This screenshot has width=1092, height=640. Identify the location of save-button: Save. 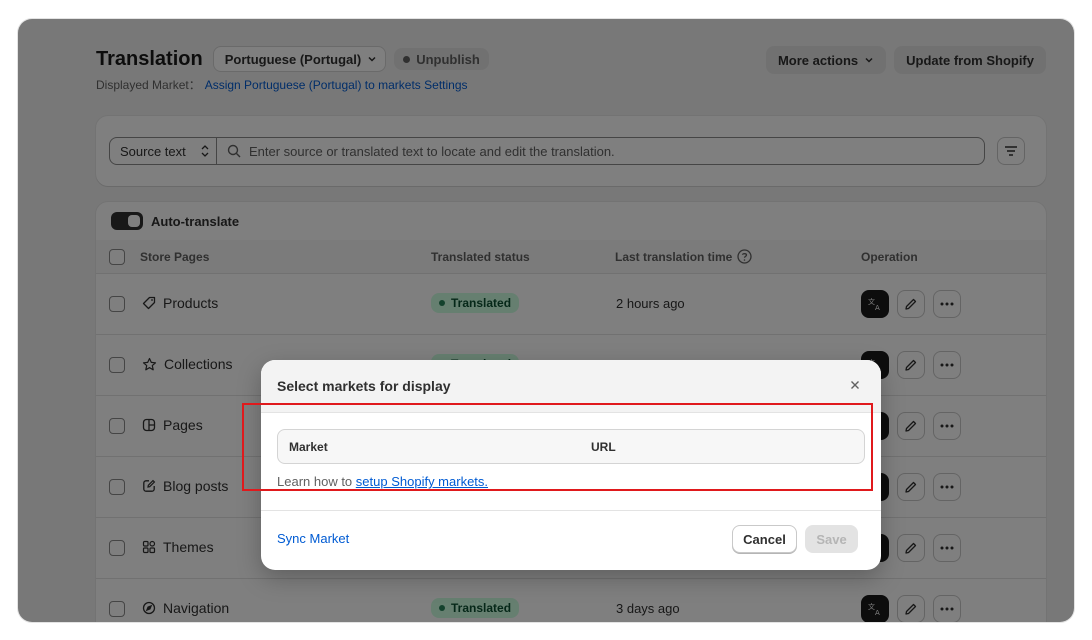
(831, 539).